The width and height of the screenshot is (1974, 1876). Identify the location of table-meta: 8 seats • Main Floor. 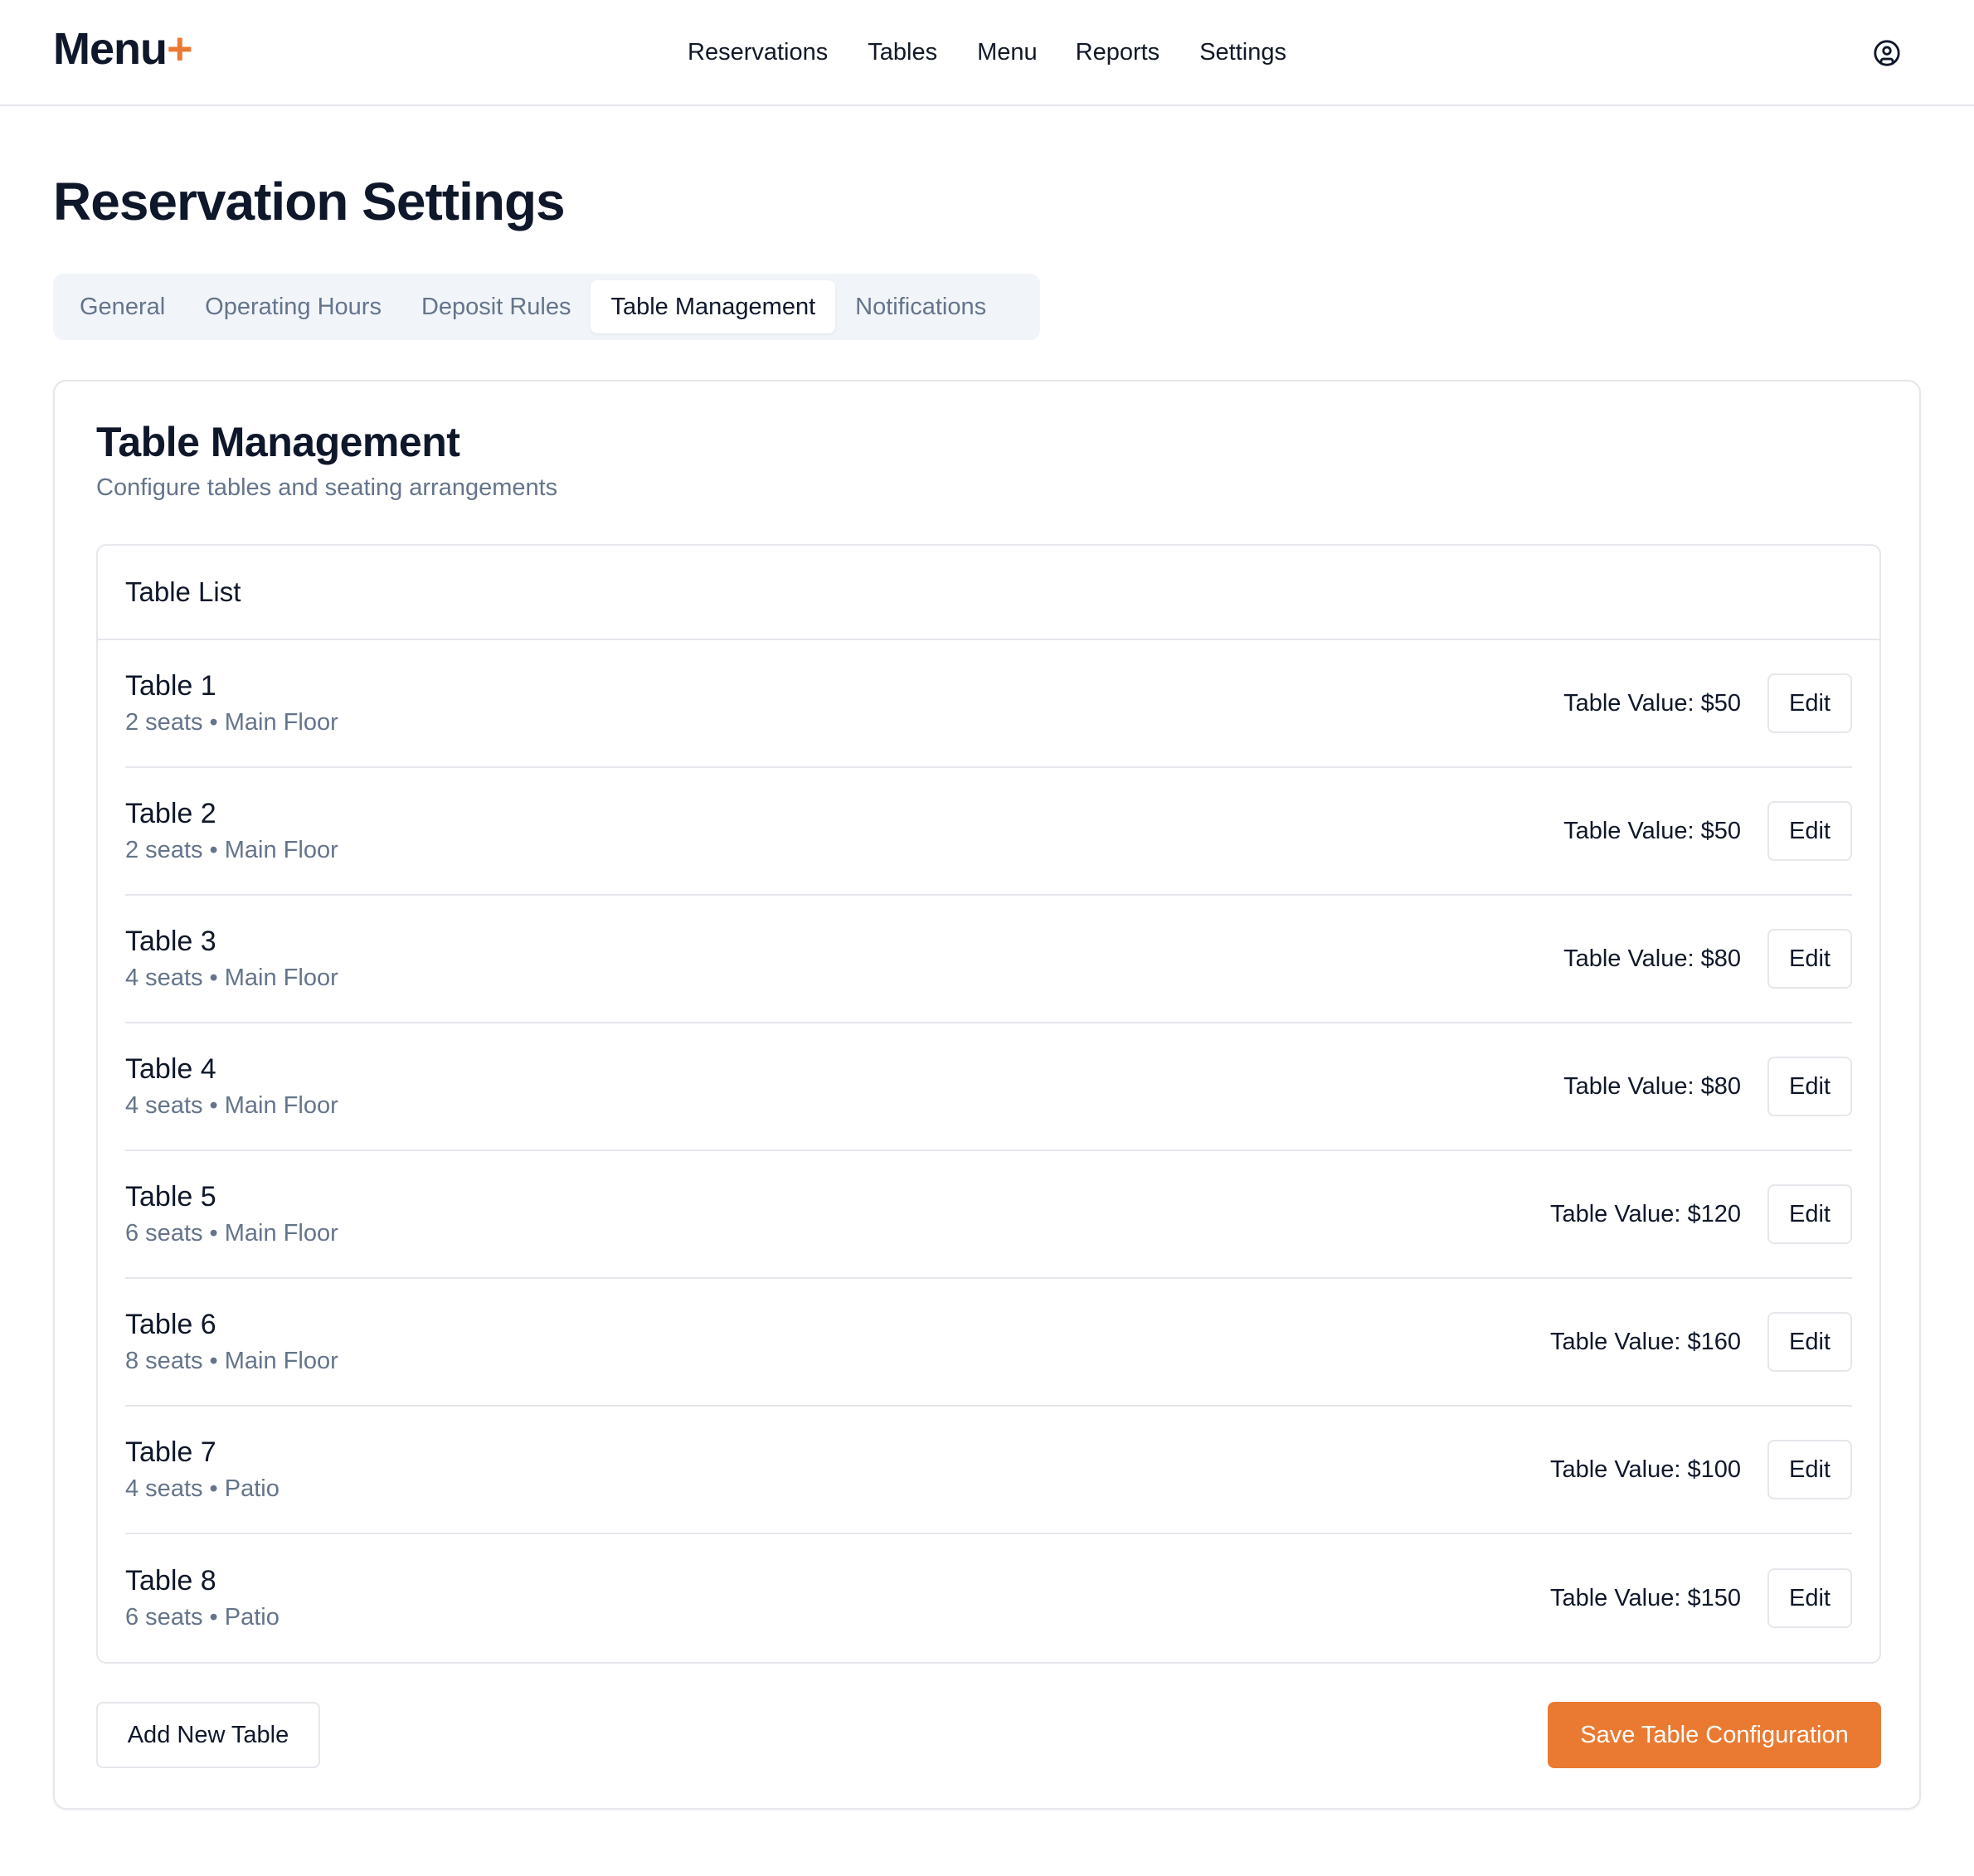
(231, 1361).